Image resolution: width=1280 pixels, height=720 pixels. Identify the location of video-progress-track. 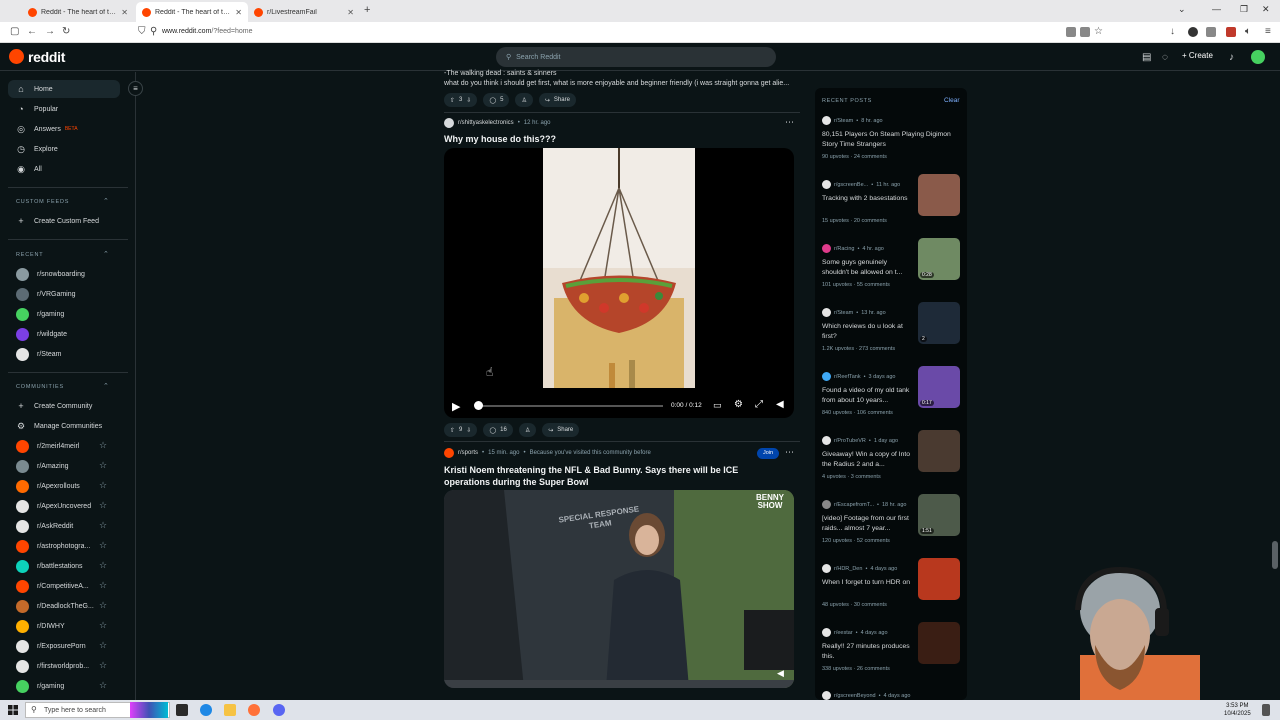
(570, 406).